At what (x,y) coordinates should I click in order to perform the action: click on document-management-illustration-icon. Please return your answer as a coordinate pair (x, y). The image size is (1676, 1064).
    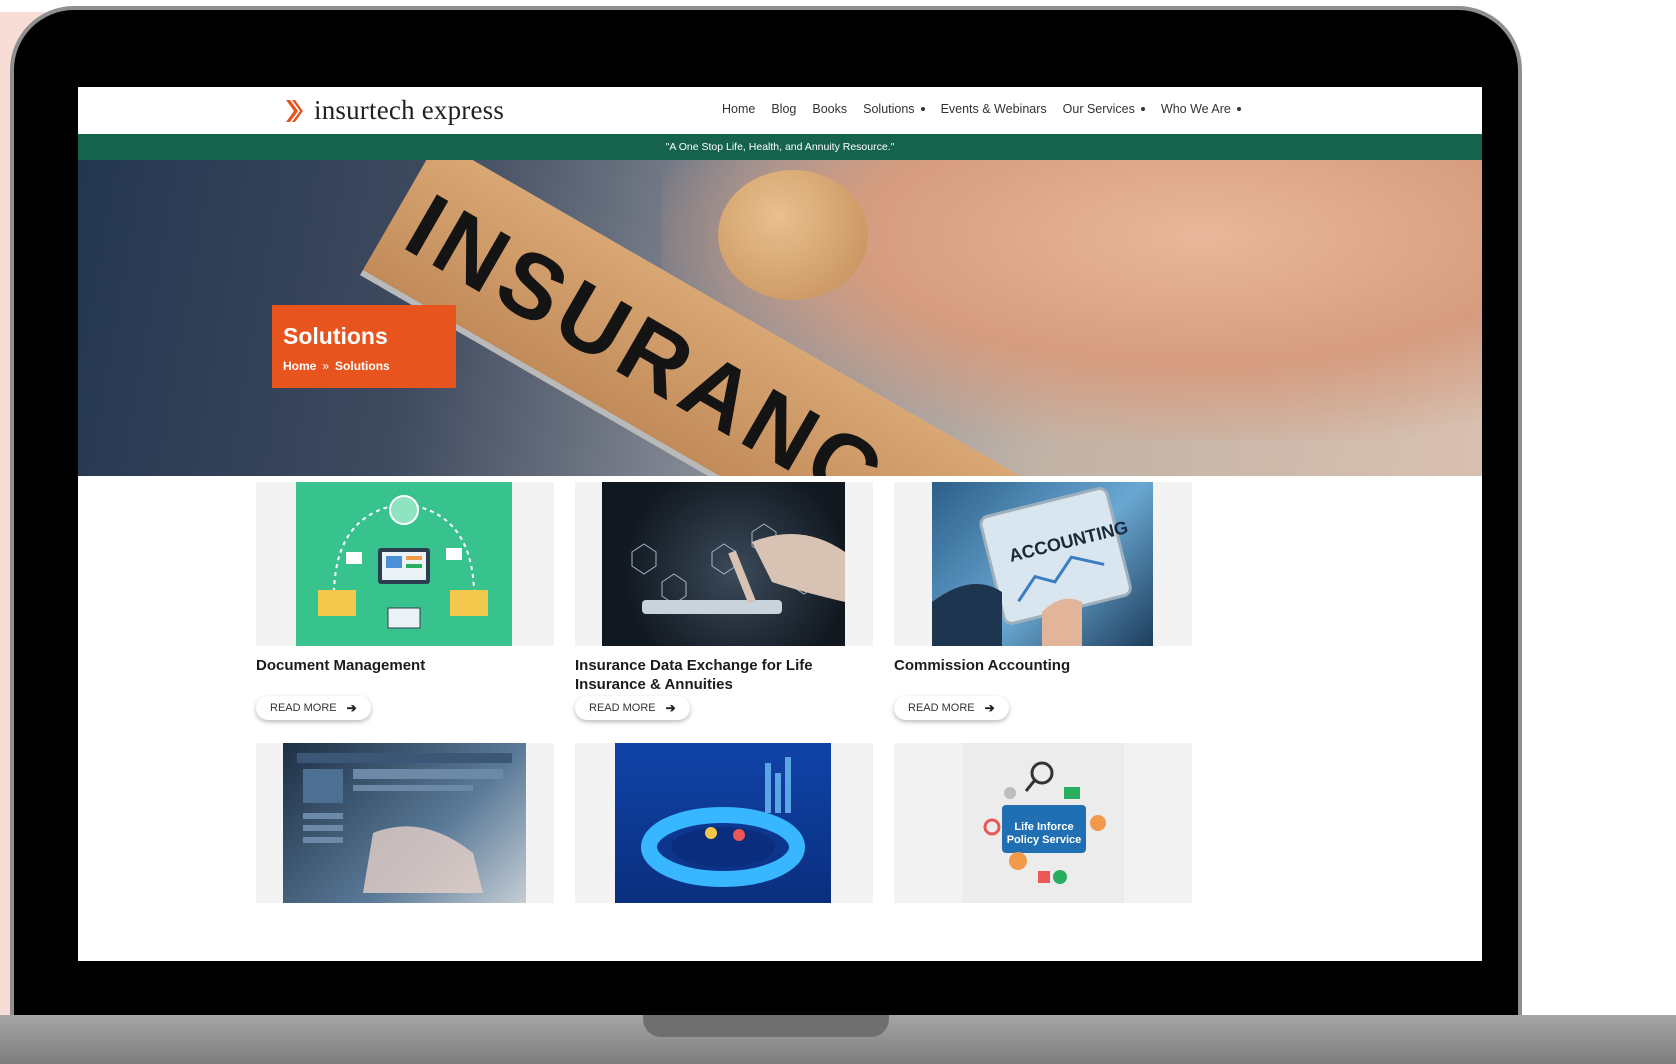
    Looking at the image, I should click on (404, 564).